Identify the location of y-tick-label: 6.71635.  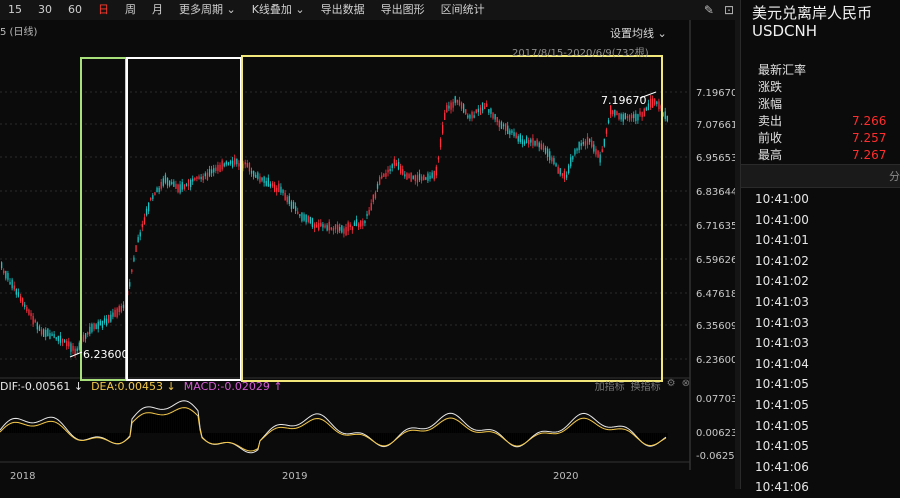
(716, 226).